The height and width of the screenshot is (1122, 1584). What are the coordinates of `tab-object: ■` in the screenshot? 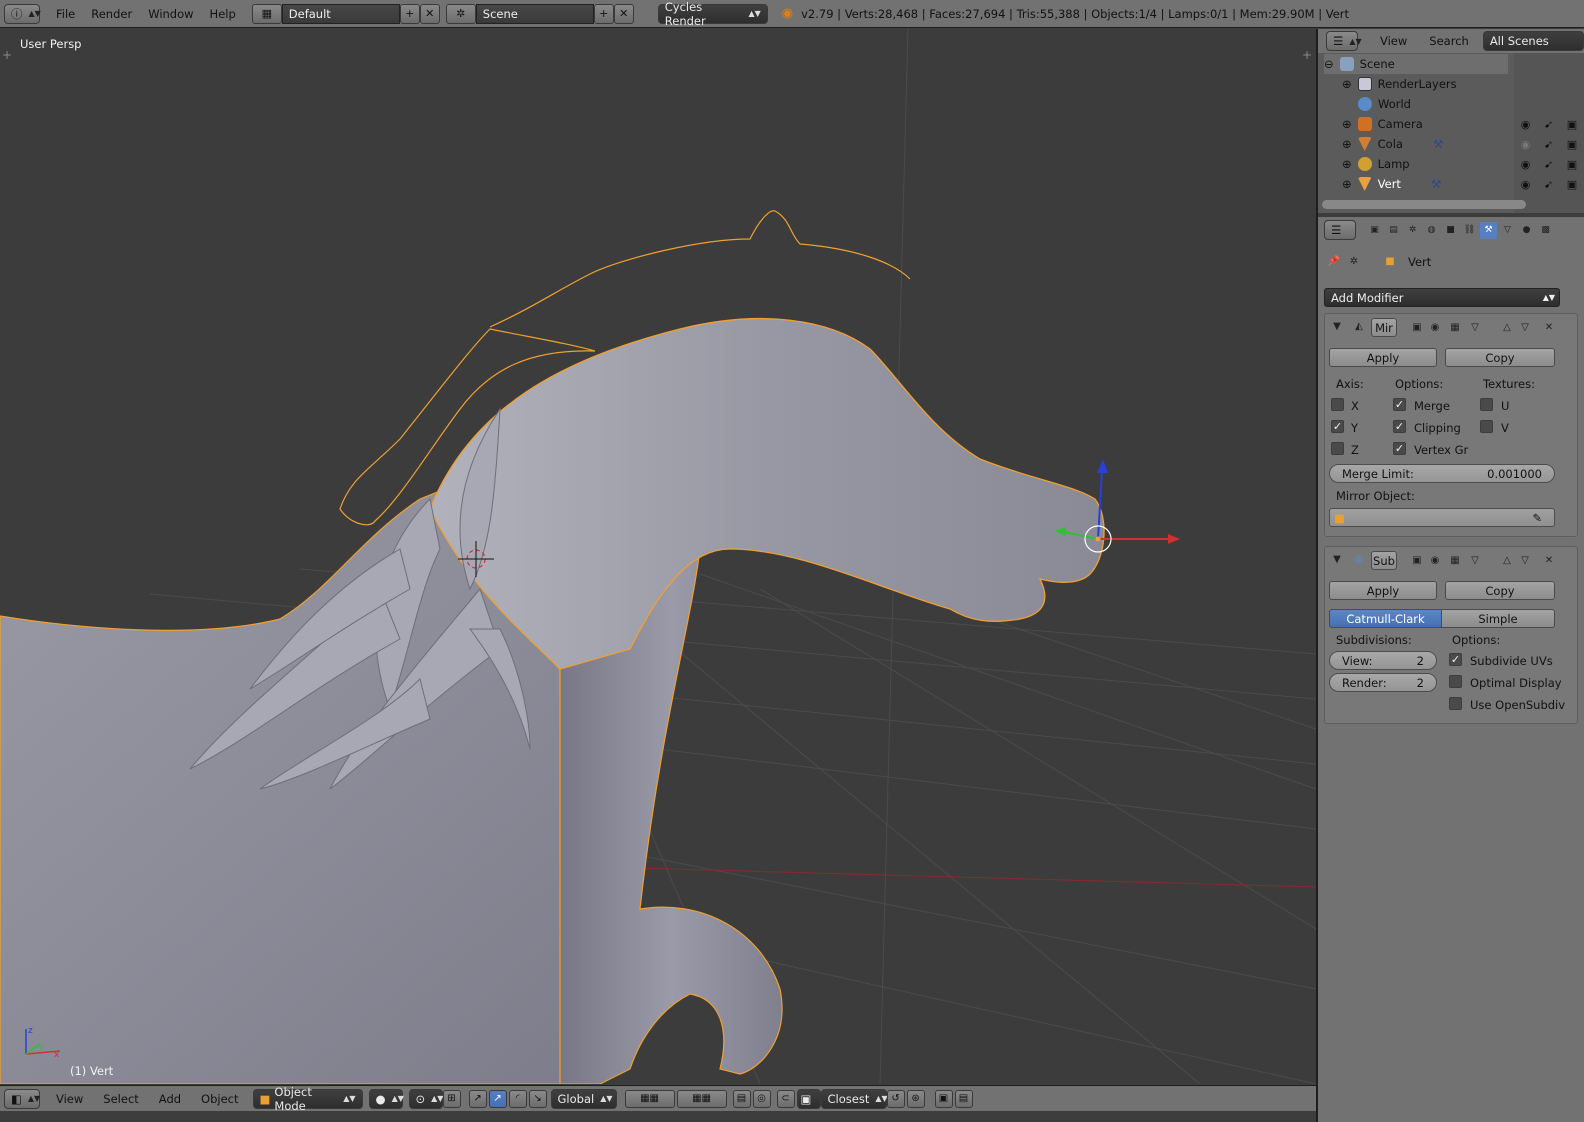 It's located at (1450, 230).